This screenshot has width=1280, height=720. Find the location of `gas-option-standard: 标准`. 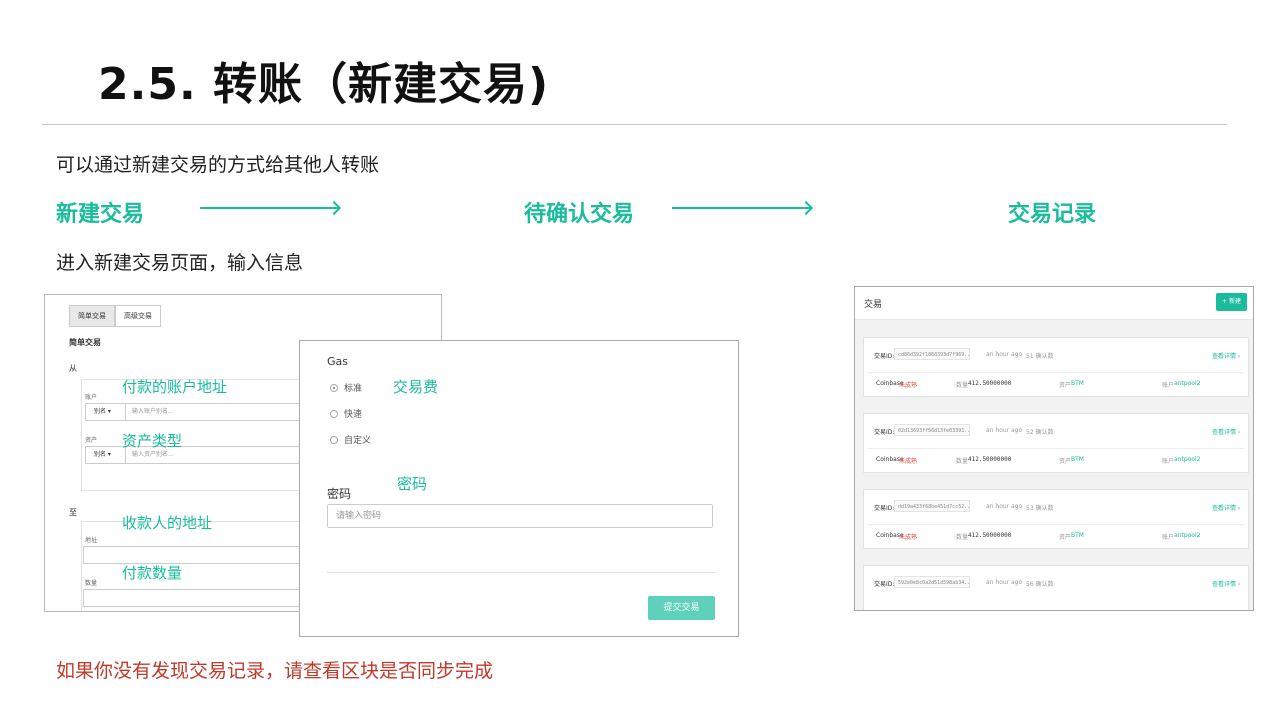

gas-option-standard: 标准 is located at coordinates (346, 387).